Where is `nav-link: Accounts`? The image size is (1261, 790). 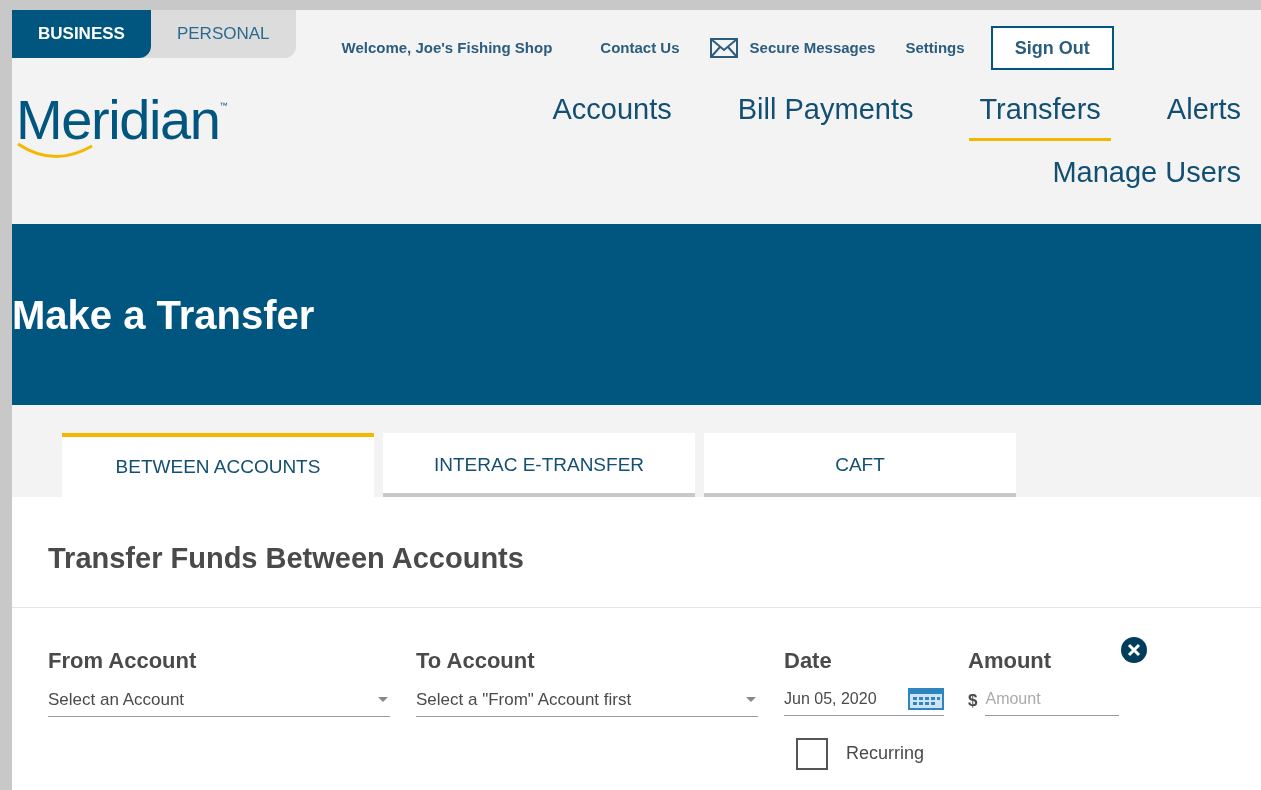 nav-link: Accounts is located at coordinates (612, 114).